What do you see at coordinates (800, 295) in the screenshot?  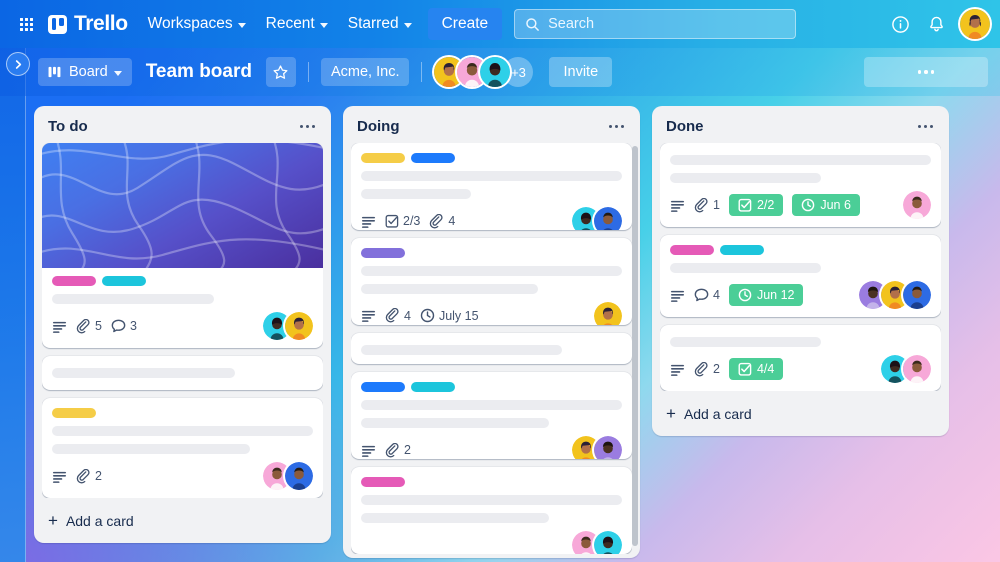 I see `card-badges: 4 Jun 12` at bounding box center [800, 295].